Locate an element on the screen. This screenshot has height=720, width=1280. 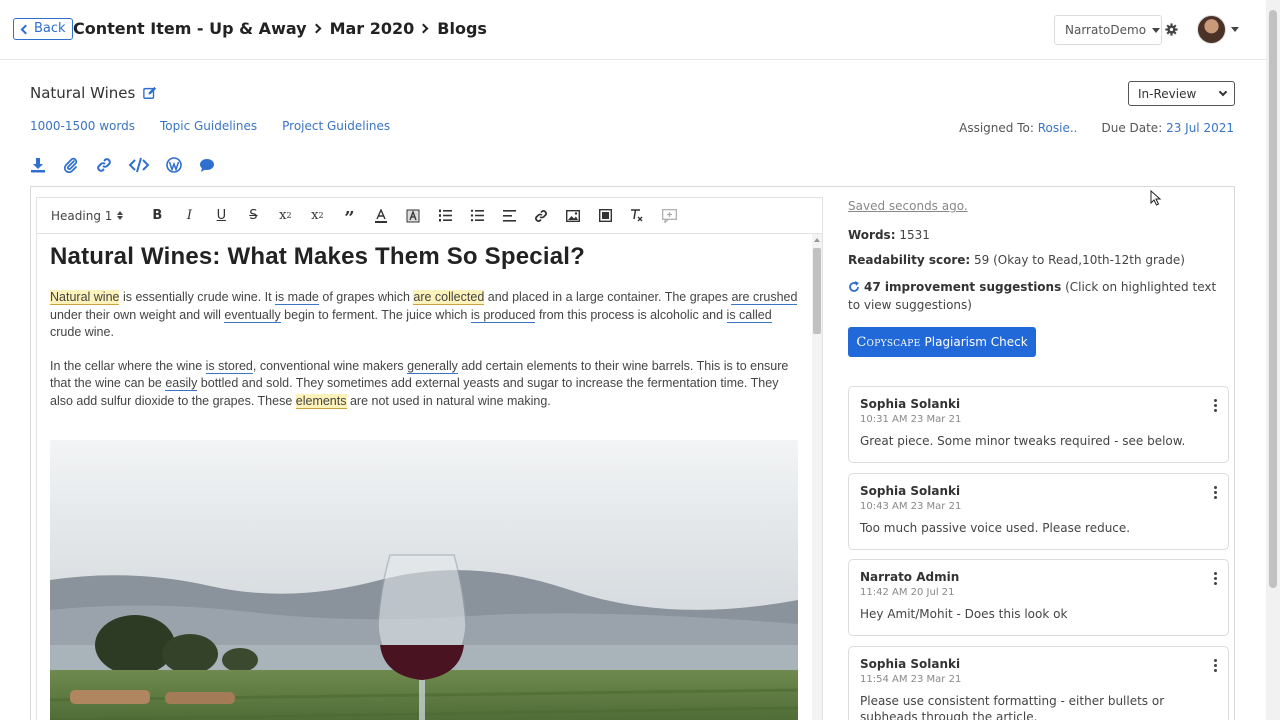
heading-dropdown: Heading 1 is located at coordinates (87, 216).